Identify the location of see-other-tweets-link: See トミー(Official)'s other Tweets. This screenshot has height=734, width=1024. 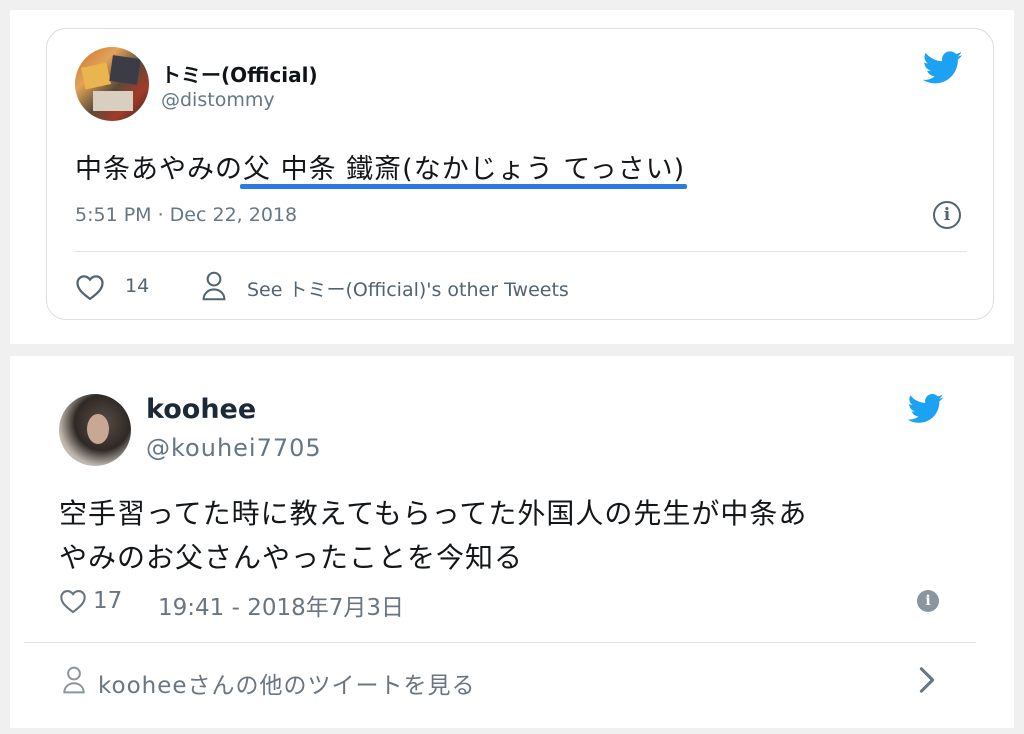
(408, 288).